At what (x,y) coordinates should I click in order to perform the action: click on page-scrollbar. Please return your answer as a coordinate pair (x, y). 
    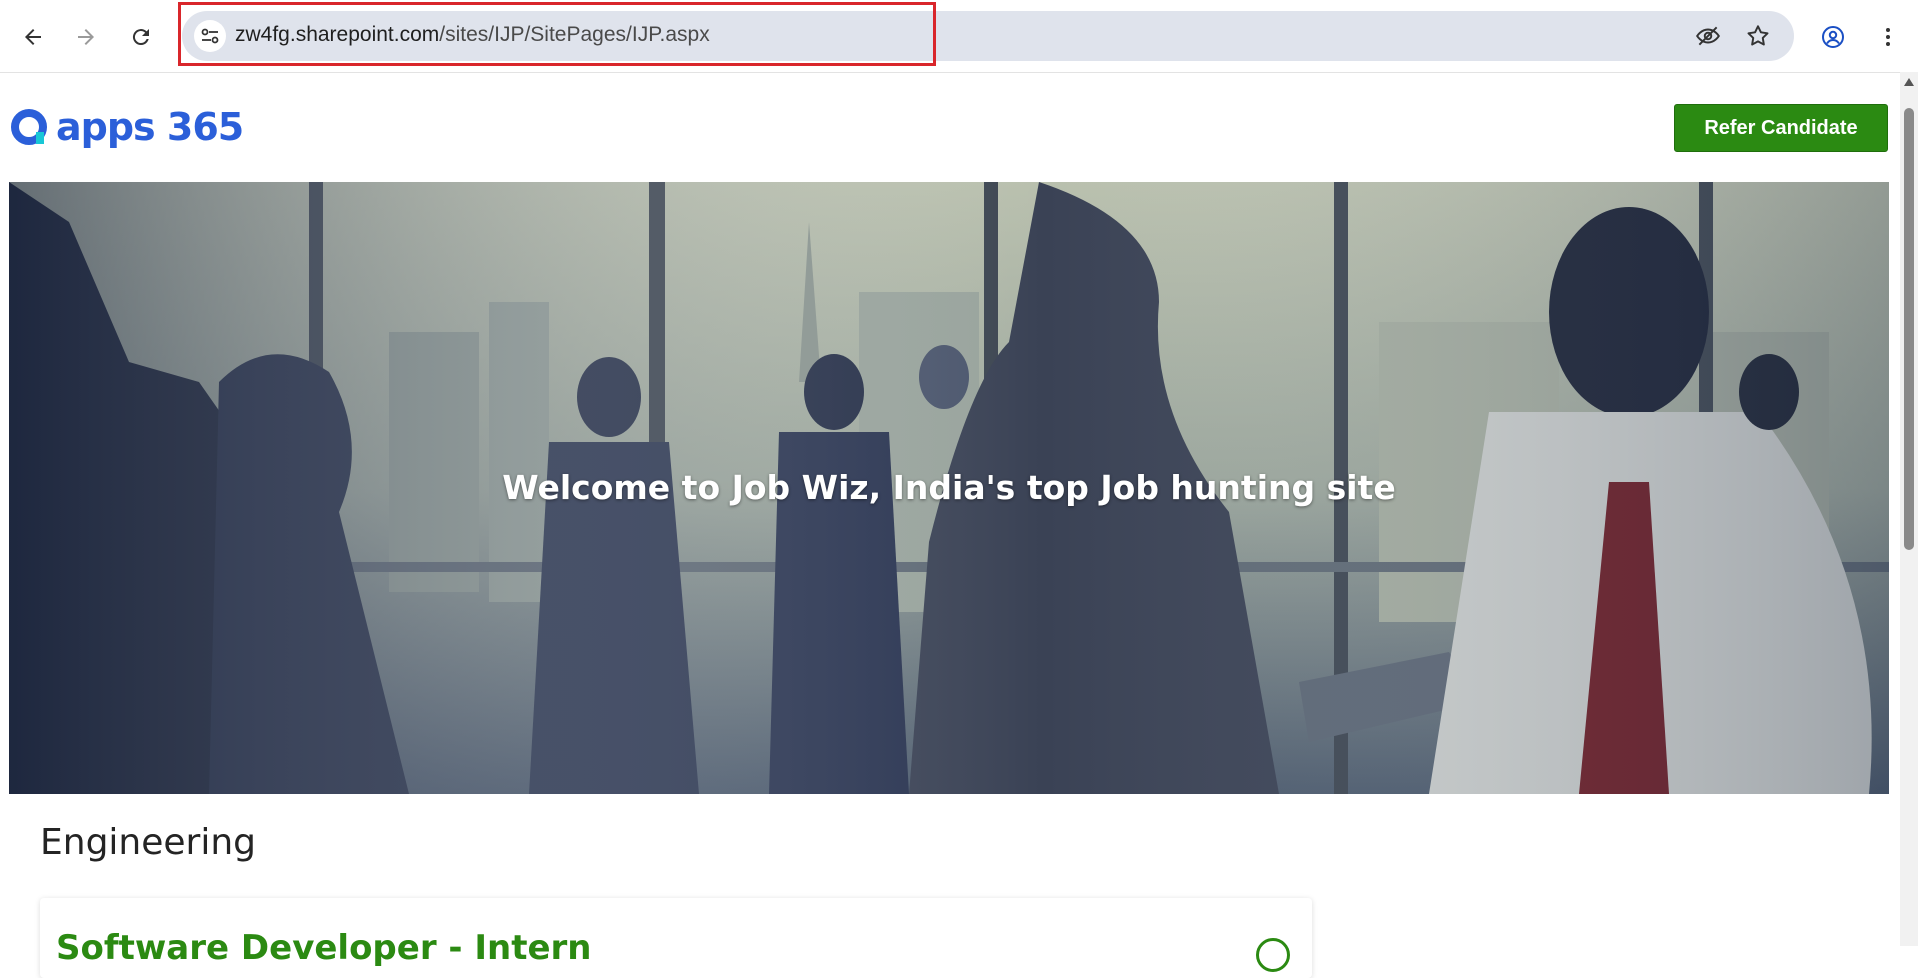
    Looking at the image, I should click on (1909, 509).